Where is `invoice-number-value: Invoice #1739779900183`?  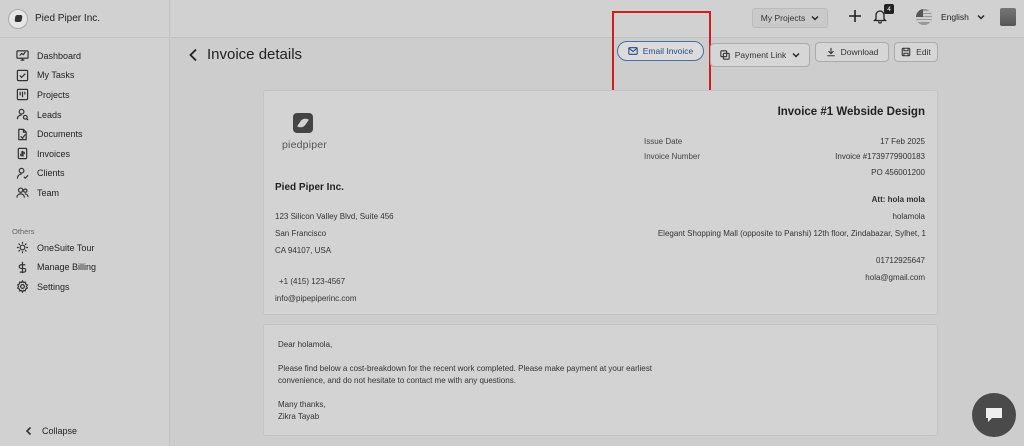 invoice-number-value: Invoice #1739779900183 is located at coordinates (880, 156).